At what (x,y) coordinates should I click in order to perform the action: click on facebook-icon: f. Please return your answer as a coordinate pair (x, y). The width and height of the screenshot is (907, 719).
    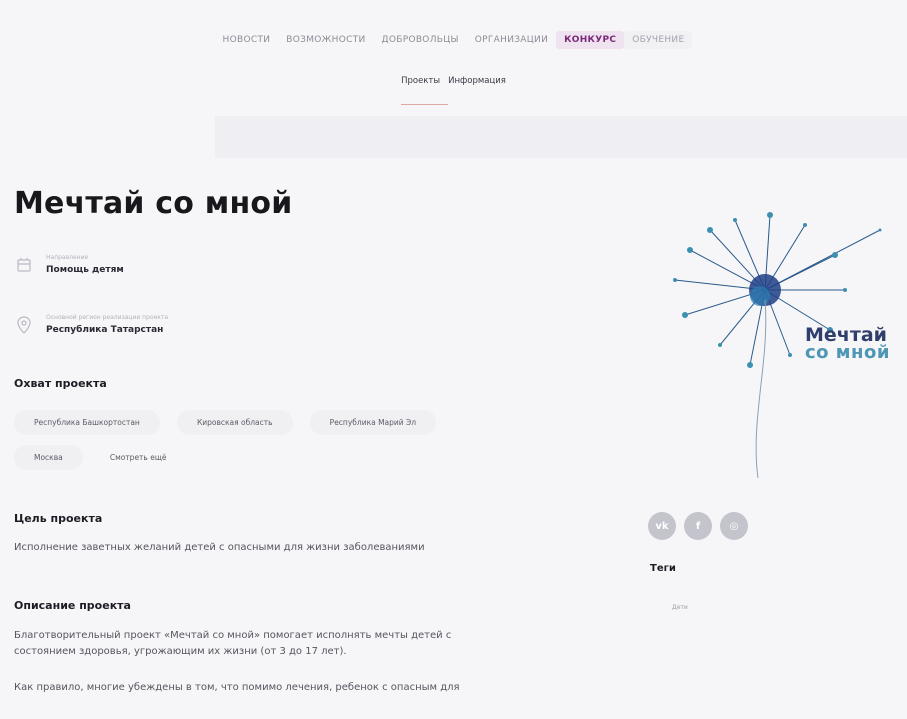
    Looking at the image, I should click on (698, 526).